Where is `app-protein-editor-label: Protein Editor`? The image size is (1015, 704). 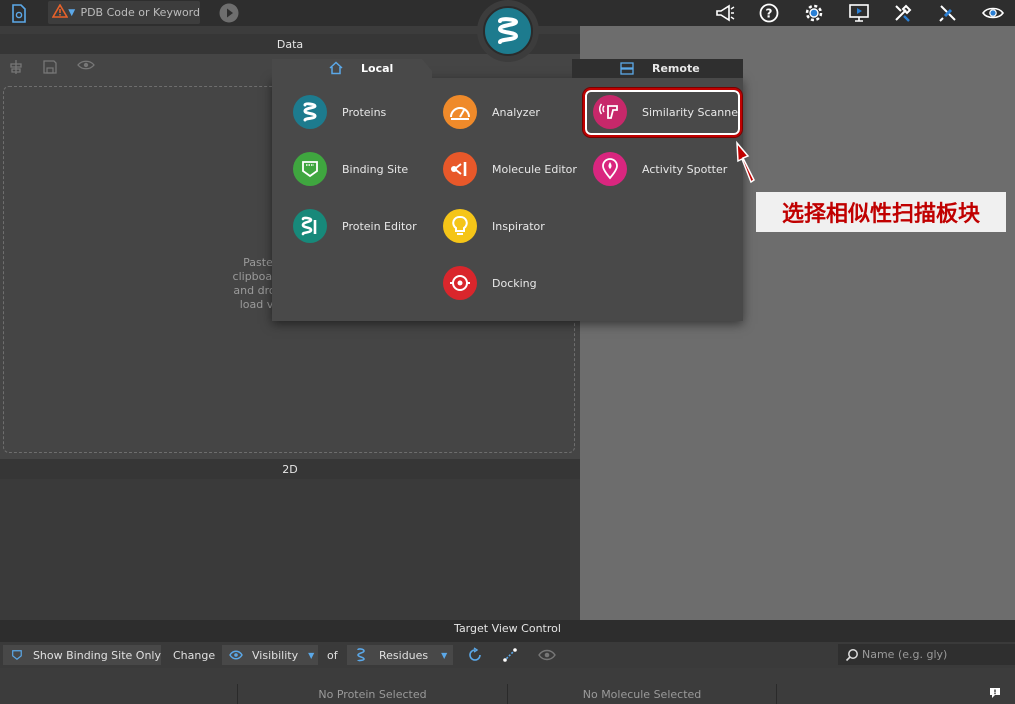
app-protein-editor-label: Protein Editor is located at coordinates (379, 226).